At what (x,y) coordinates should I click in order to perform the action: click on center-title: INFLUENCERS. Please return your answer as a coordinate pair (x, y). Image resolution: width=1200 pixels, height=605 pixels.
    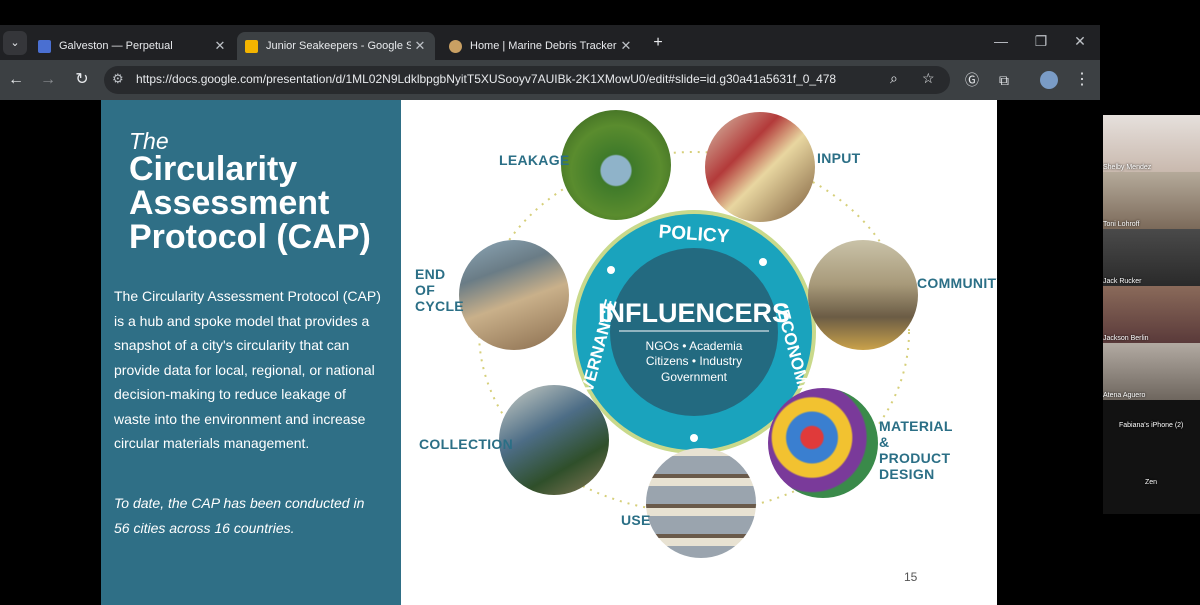
    Looking at the image, I should click on (694, 313).